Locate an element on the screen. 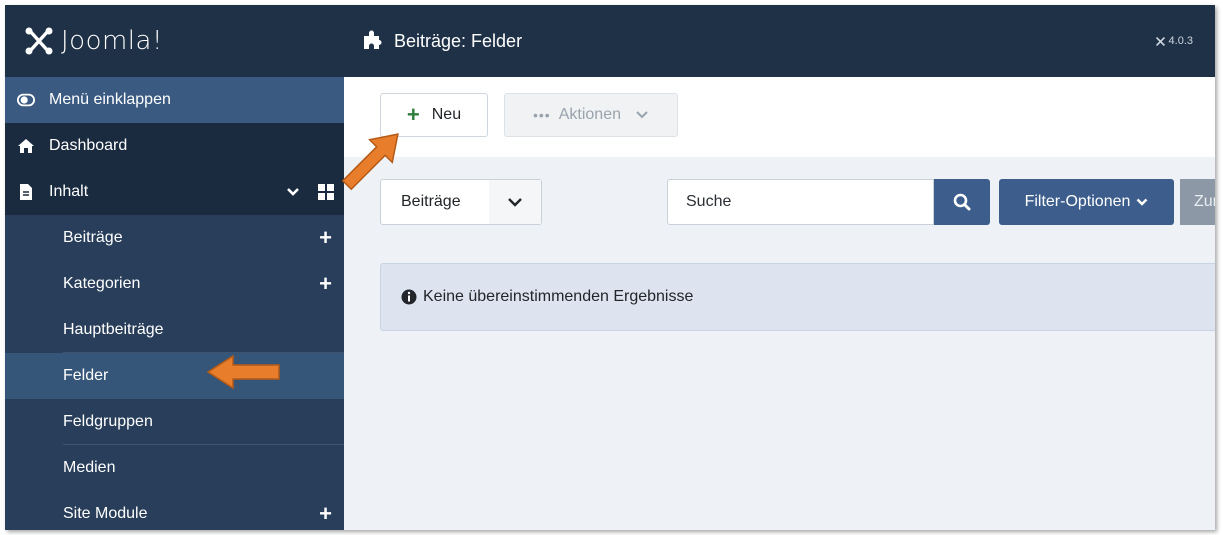 The image size is (1223, 535). search-button is located at coordinates (962, 202).